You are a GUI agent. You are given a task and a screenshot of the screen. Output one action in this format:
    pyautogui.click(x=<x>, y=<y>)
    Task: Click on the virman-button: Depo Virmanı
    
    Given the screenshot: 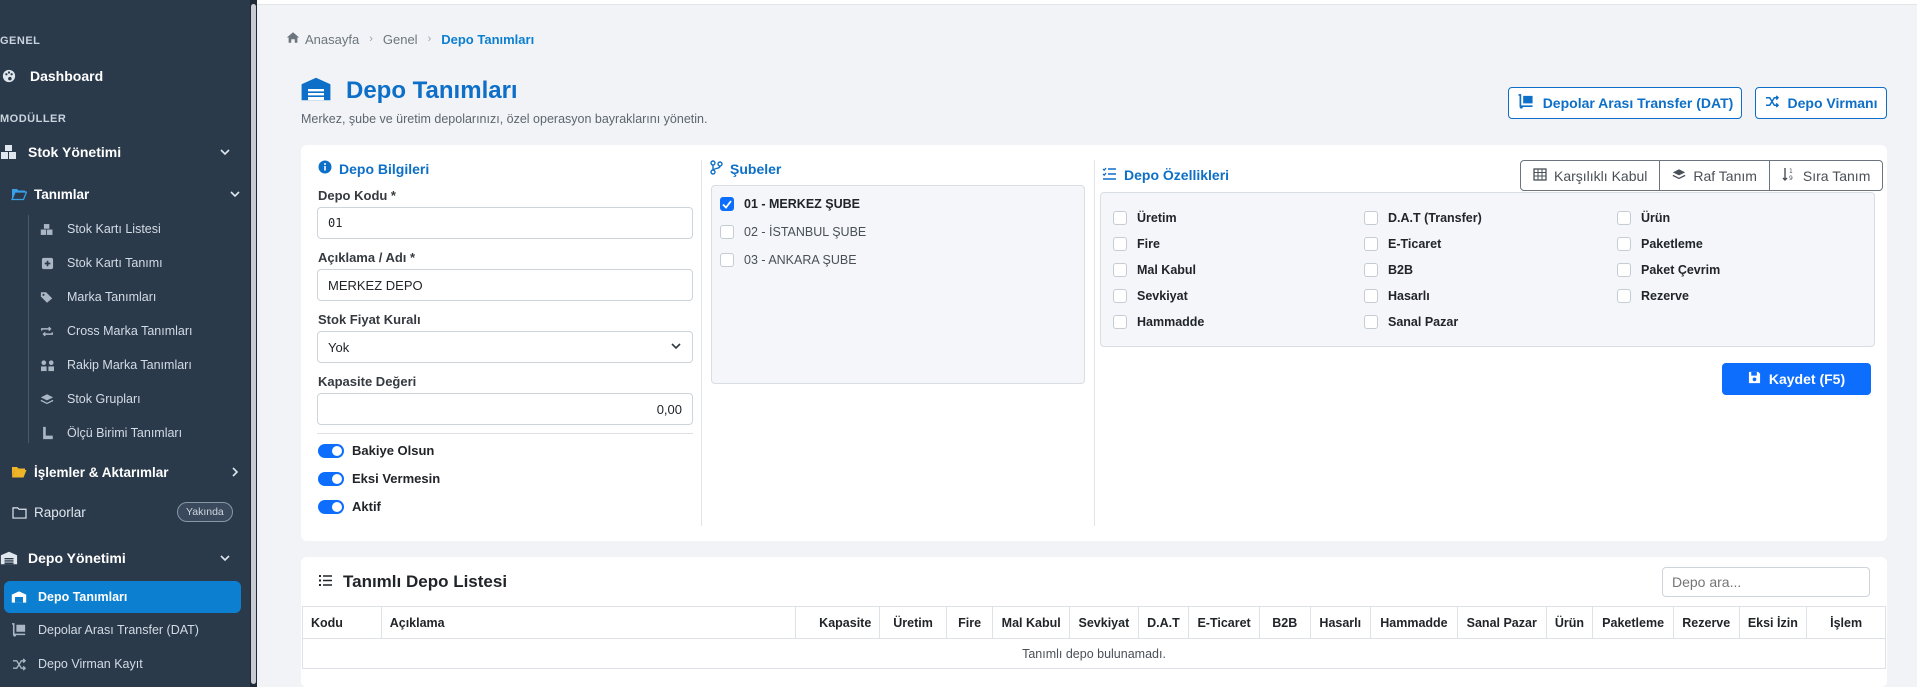 What is the action you would take?
    pyautogui.click(x=1821, y=103)
    